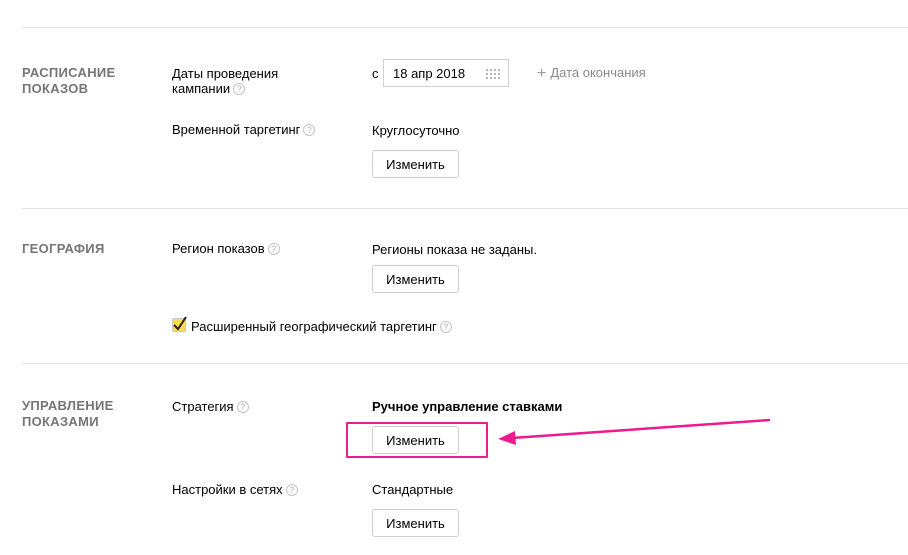 This screenshot has width=908, height=555. Describe the element at coordinates (465, 363) in the screenshot. I see `management-divider` at that location.